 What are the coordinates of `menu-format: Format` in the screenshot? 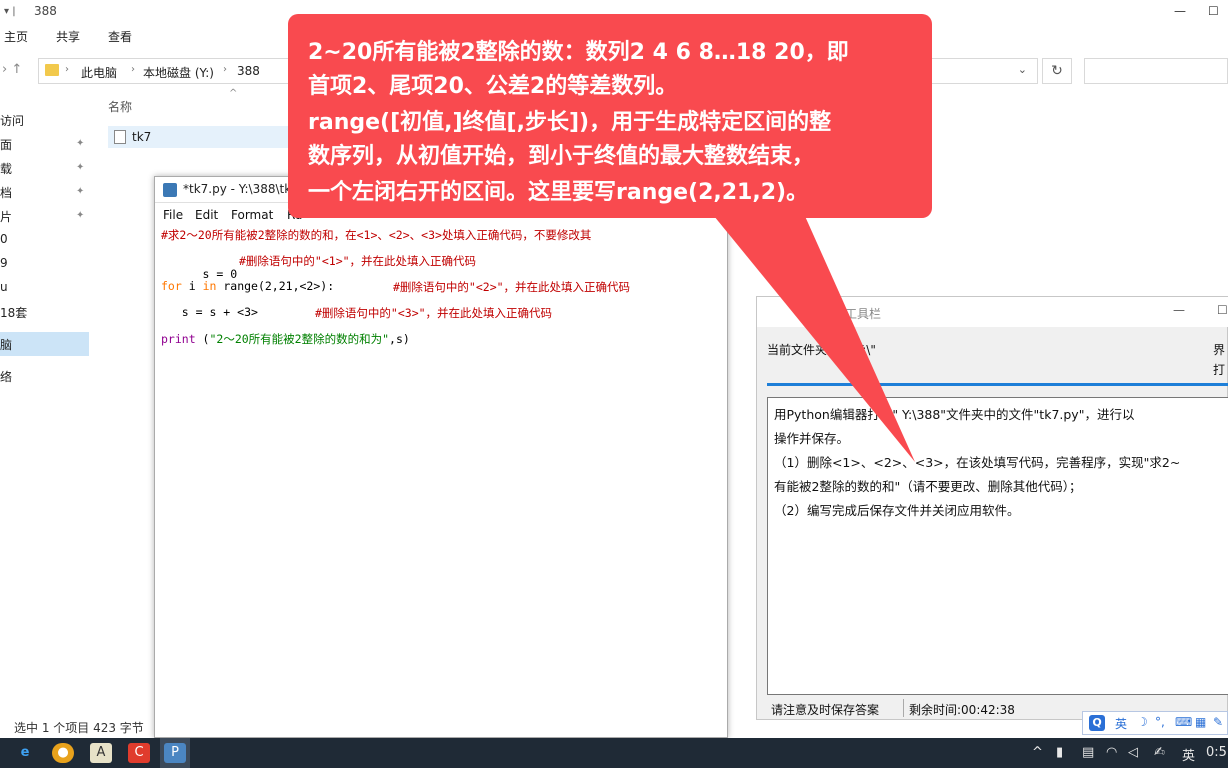 It's located at (252, 215).